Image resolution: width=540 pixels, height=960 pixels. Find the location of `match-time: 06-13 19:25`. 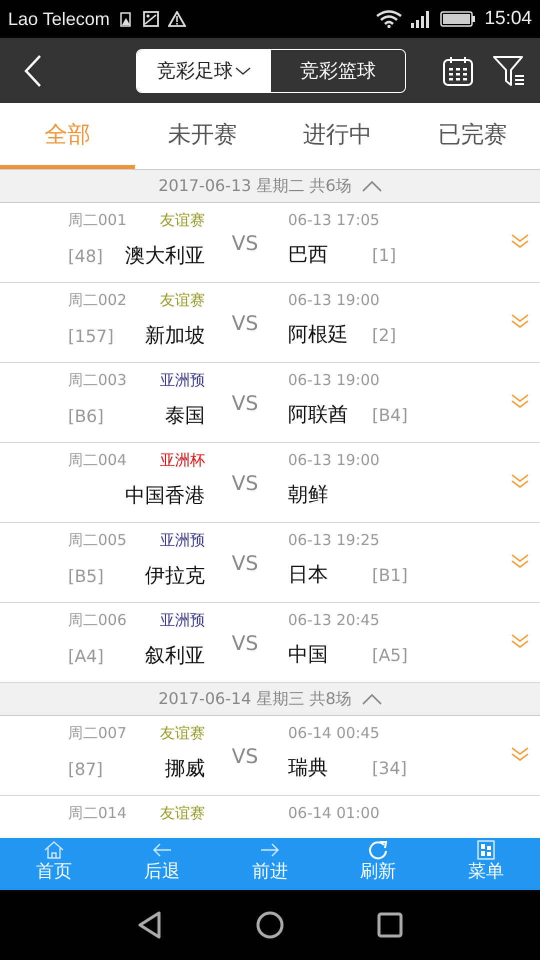

match-time: 06-13 19:25 is located at coordinates (334, 540).